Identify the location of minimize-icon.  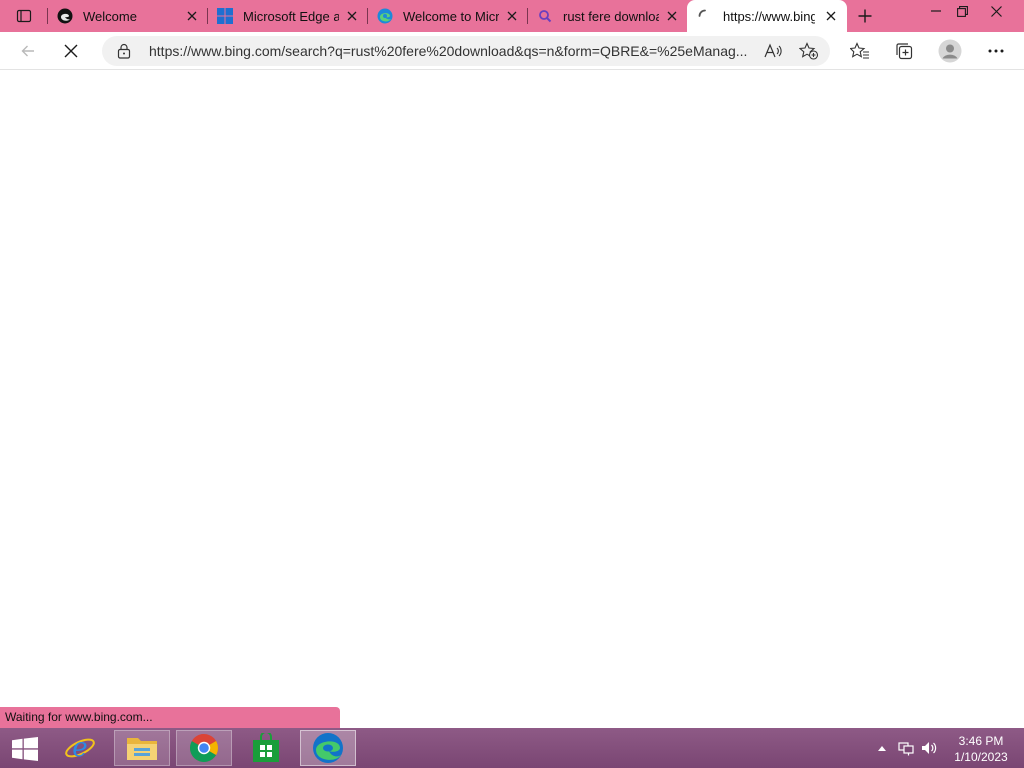
(936, 11).